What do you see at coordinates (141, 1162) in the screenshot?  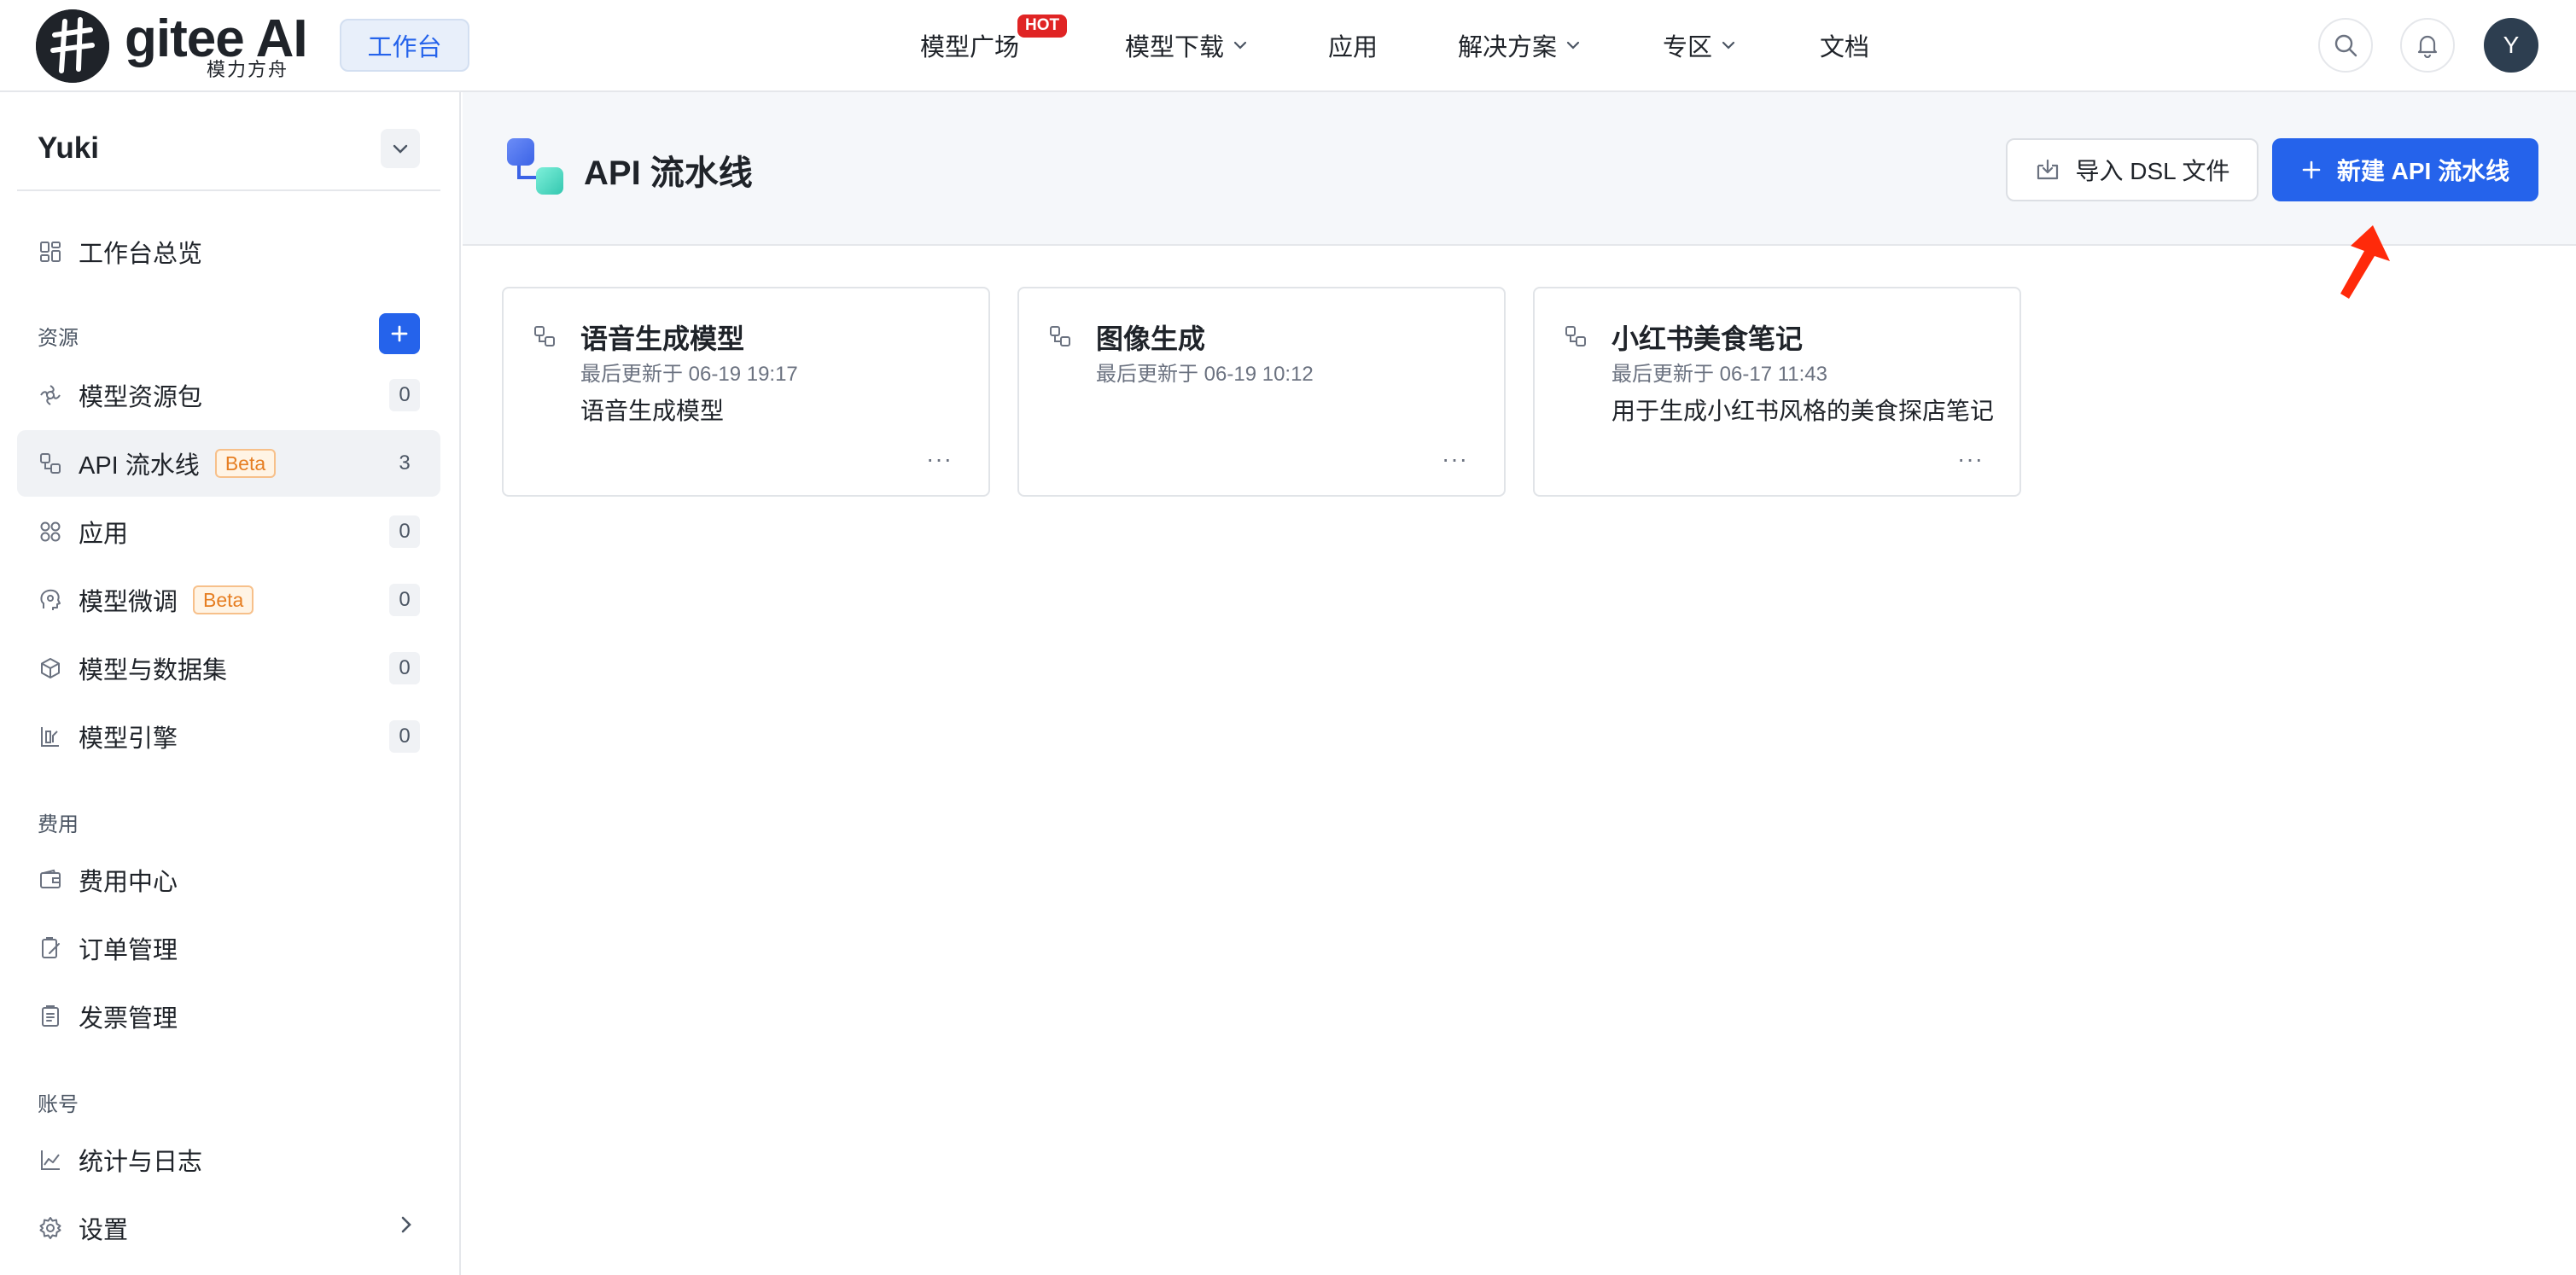 I see `sidebar-item-label: 统计与日志` at bounding box center [141, 1162].